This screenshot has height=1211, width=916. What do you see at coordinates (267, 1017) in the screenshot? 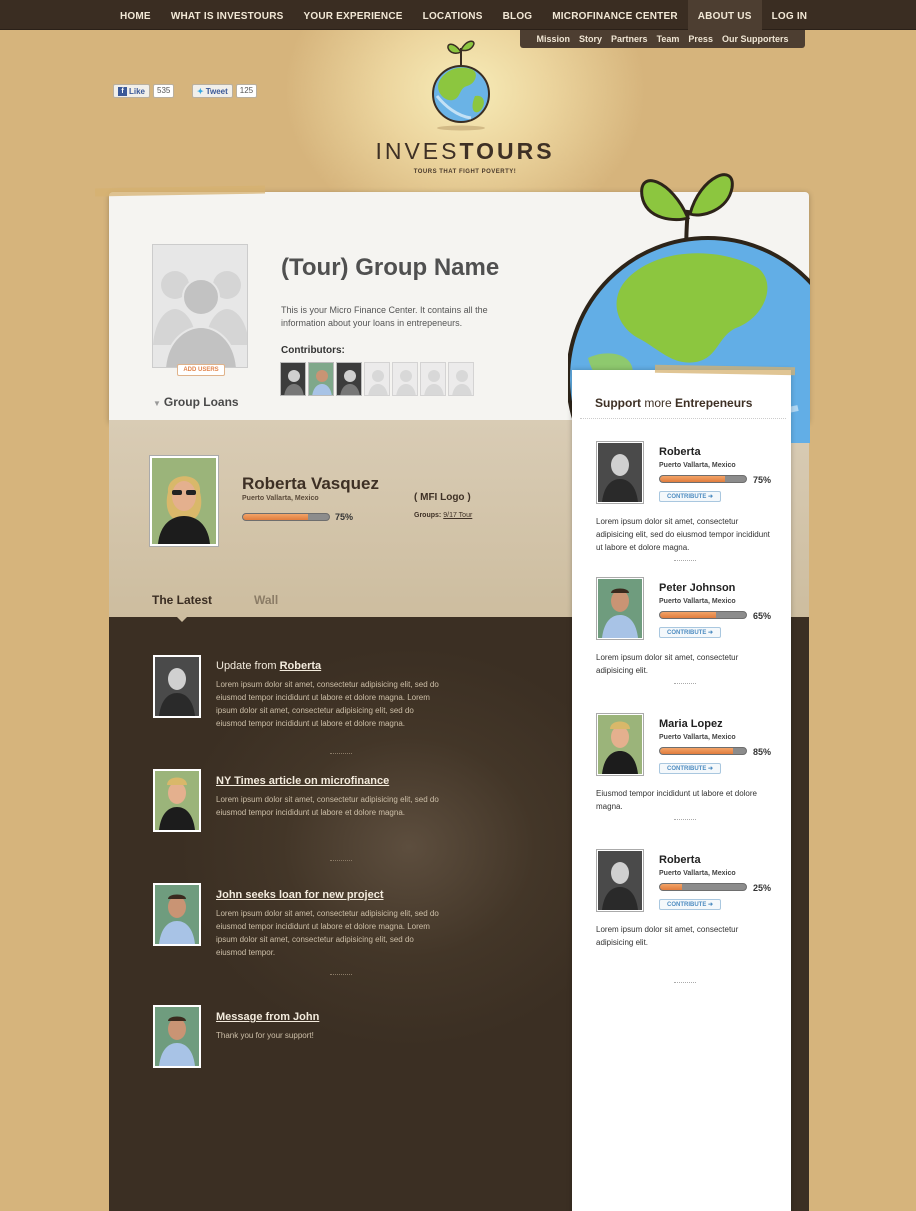
I see `feed-item-title-link: Message from John` at bounding box center [267, 1017].